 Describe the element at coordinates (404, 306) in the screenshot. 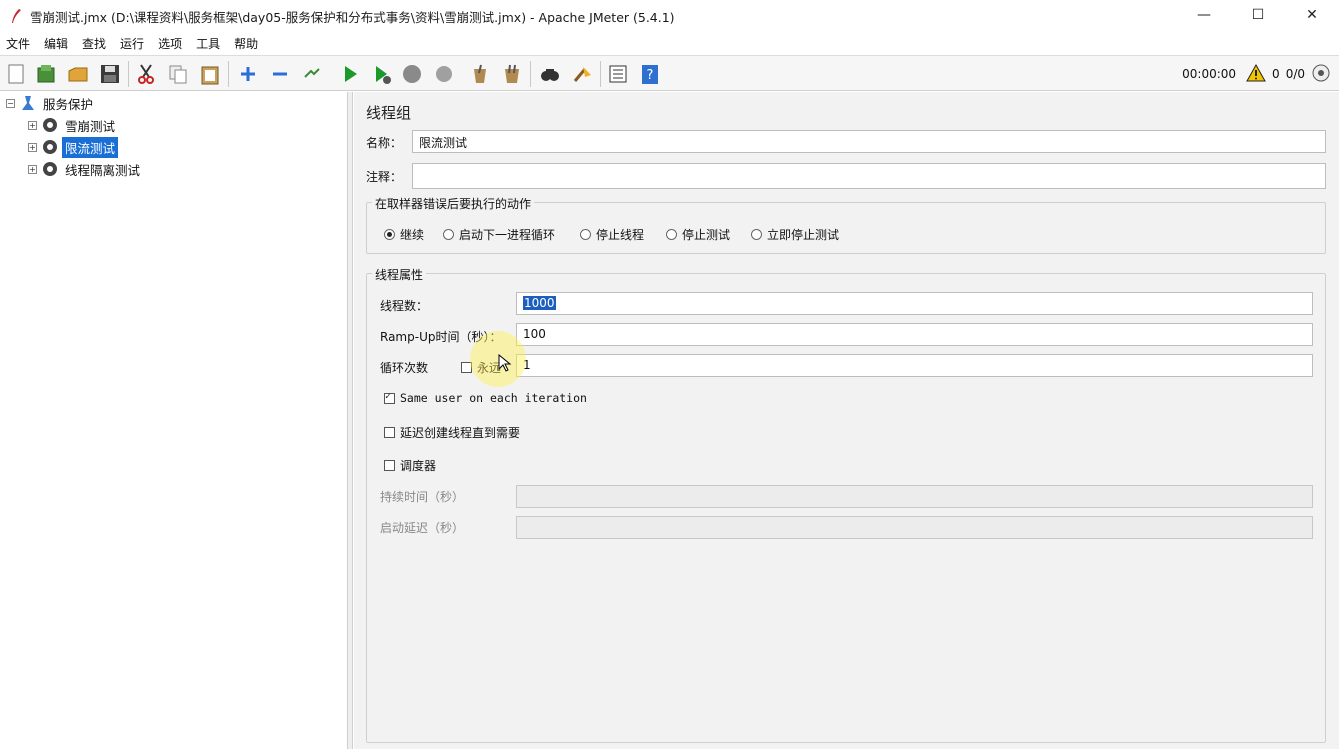

I see `threads-label: 线程数：` at that location.